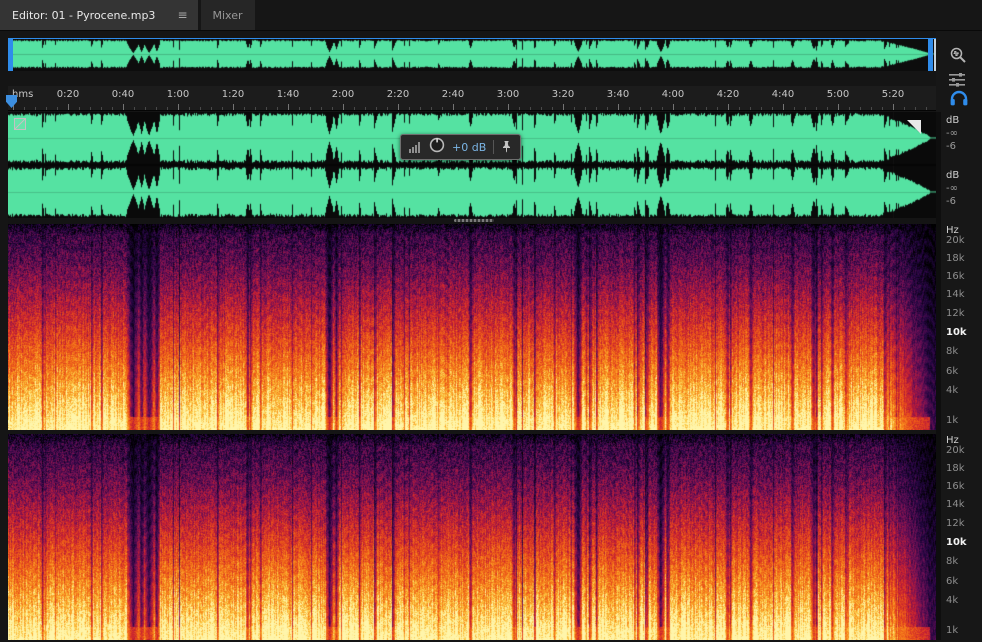 This screenshot has height=642, width=982. Describe the element at coordinates (728, 94) in the screenshot. I see `ruler-tick-label: 4:20` at that location.